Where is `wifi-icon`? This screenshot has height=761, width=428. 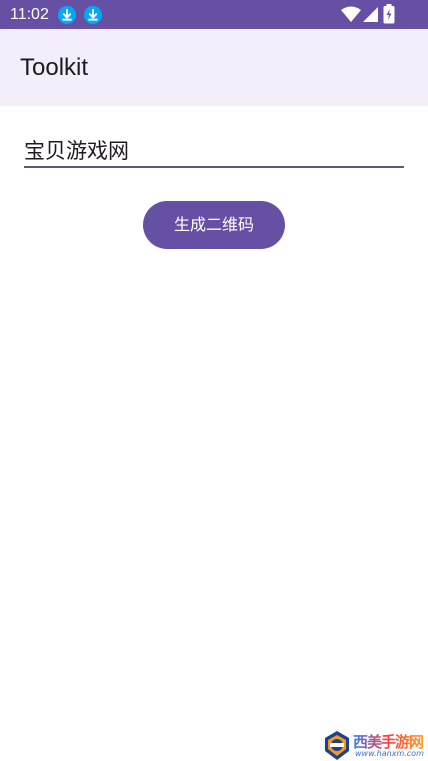 wifi-icon is located at coordinates (351, 16).